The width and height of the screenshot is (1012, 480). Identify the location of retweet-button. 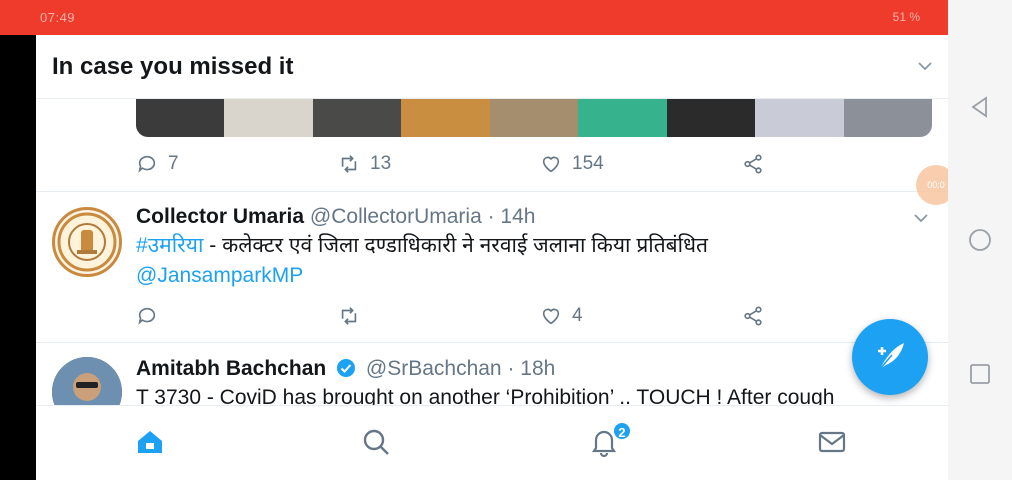
(354, 316).